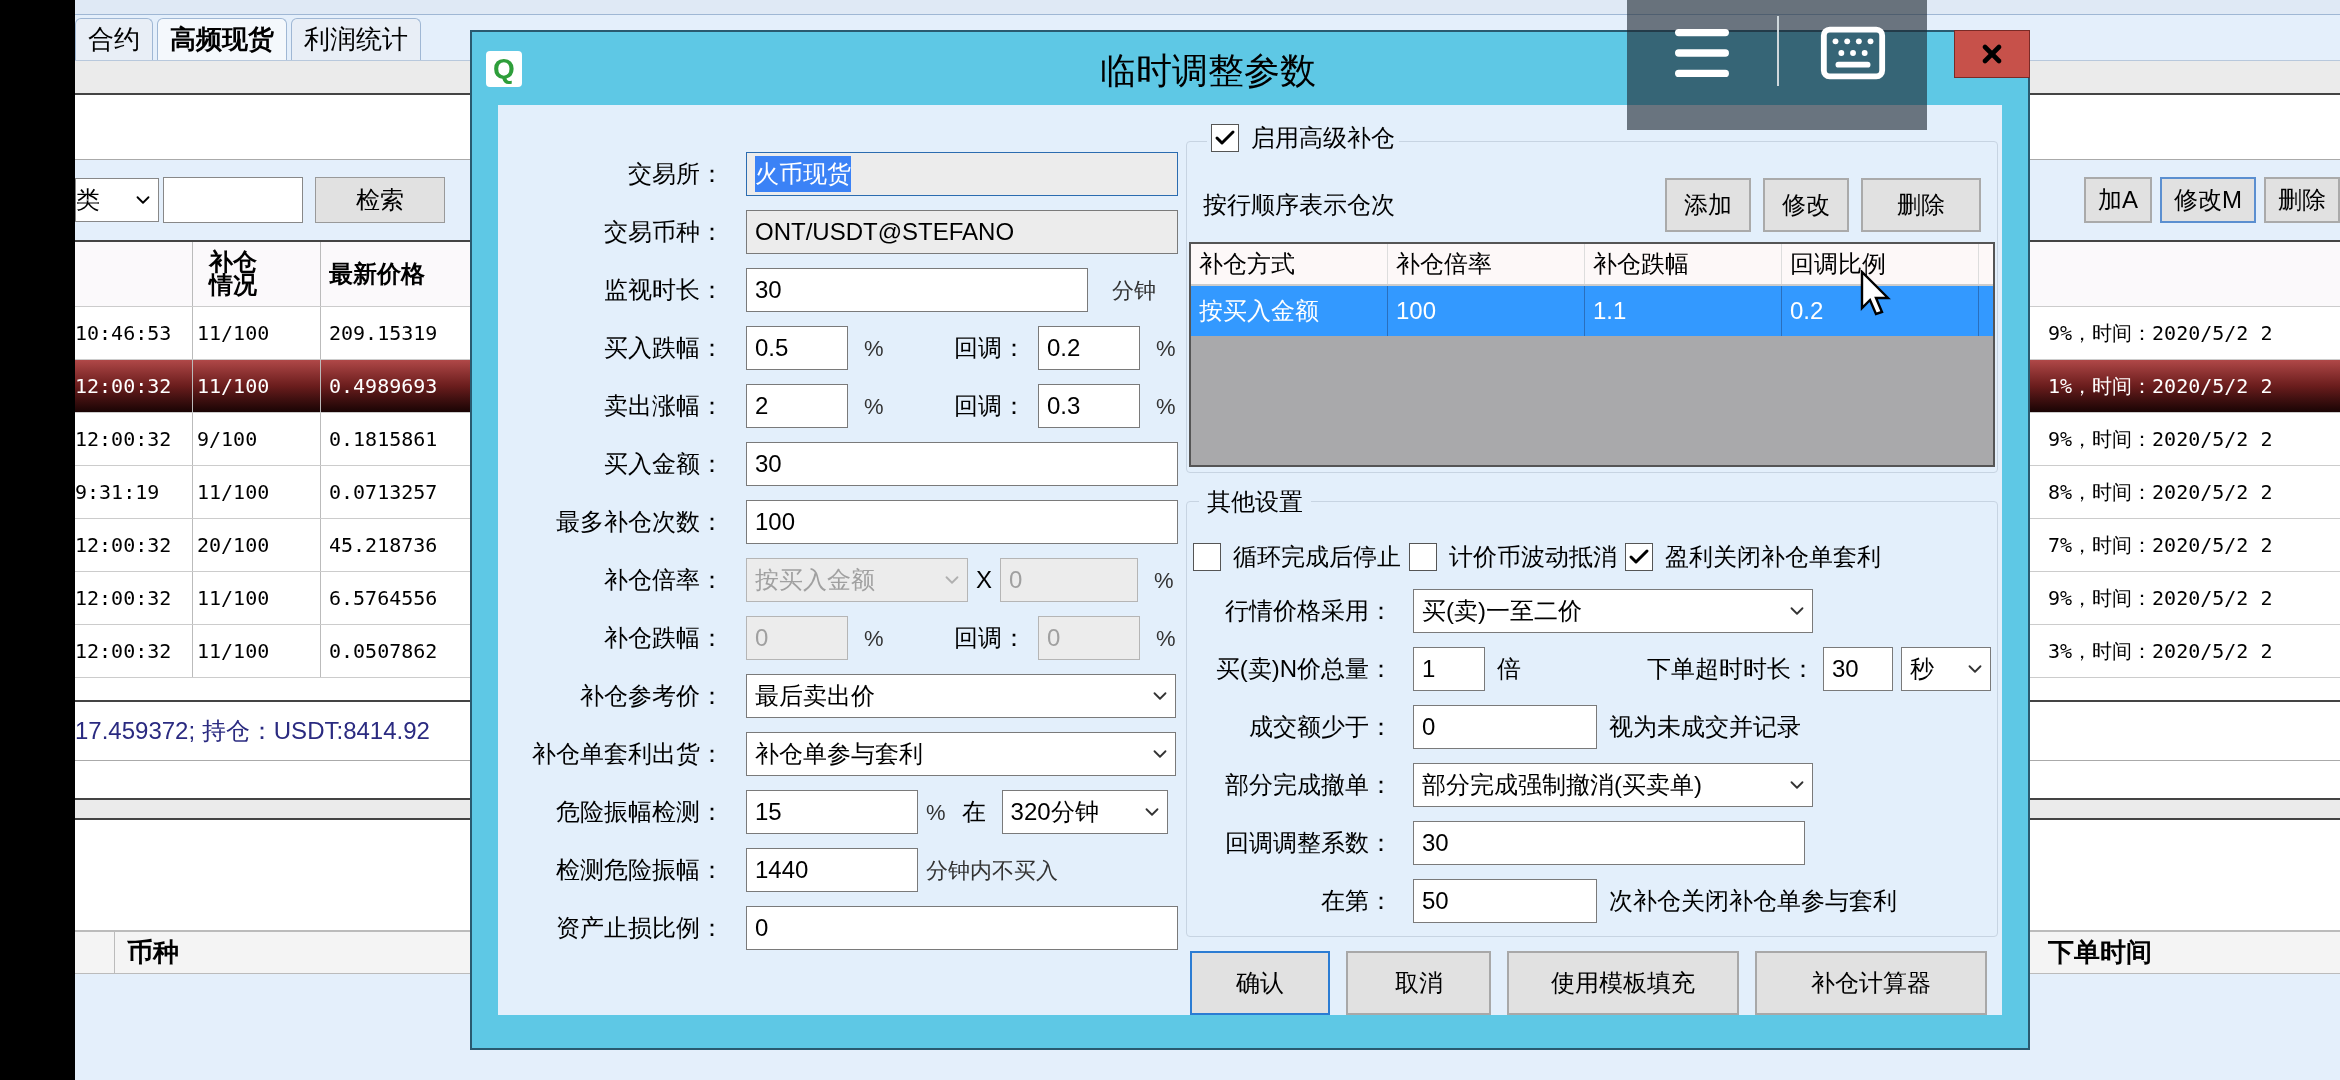 This screenshot has width=2340, height=1080. I want to click on input-field: 15, so click(832, 812).